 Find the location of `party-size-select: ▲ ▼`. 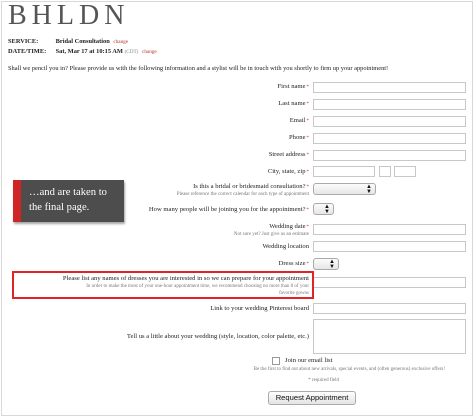

party-size-select: ▲ ▼ is located at coordinates (323, 209).